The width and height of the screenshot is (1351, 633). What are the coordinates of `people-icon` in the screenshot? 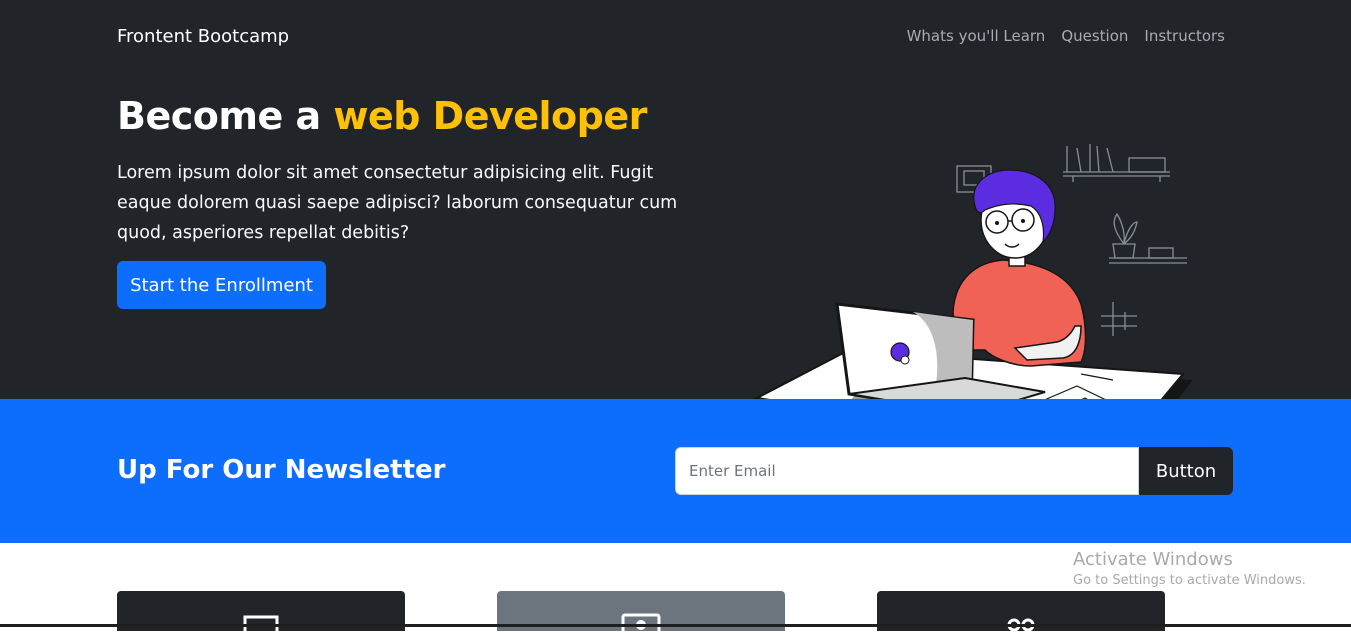 It's located at (1021, 625).